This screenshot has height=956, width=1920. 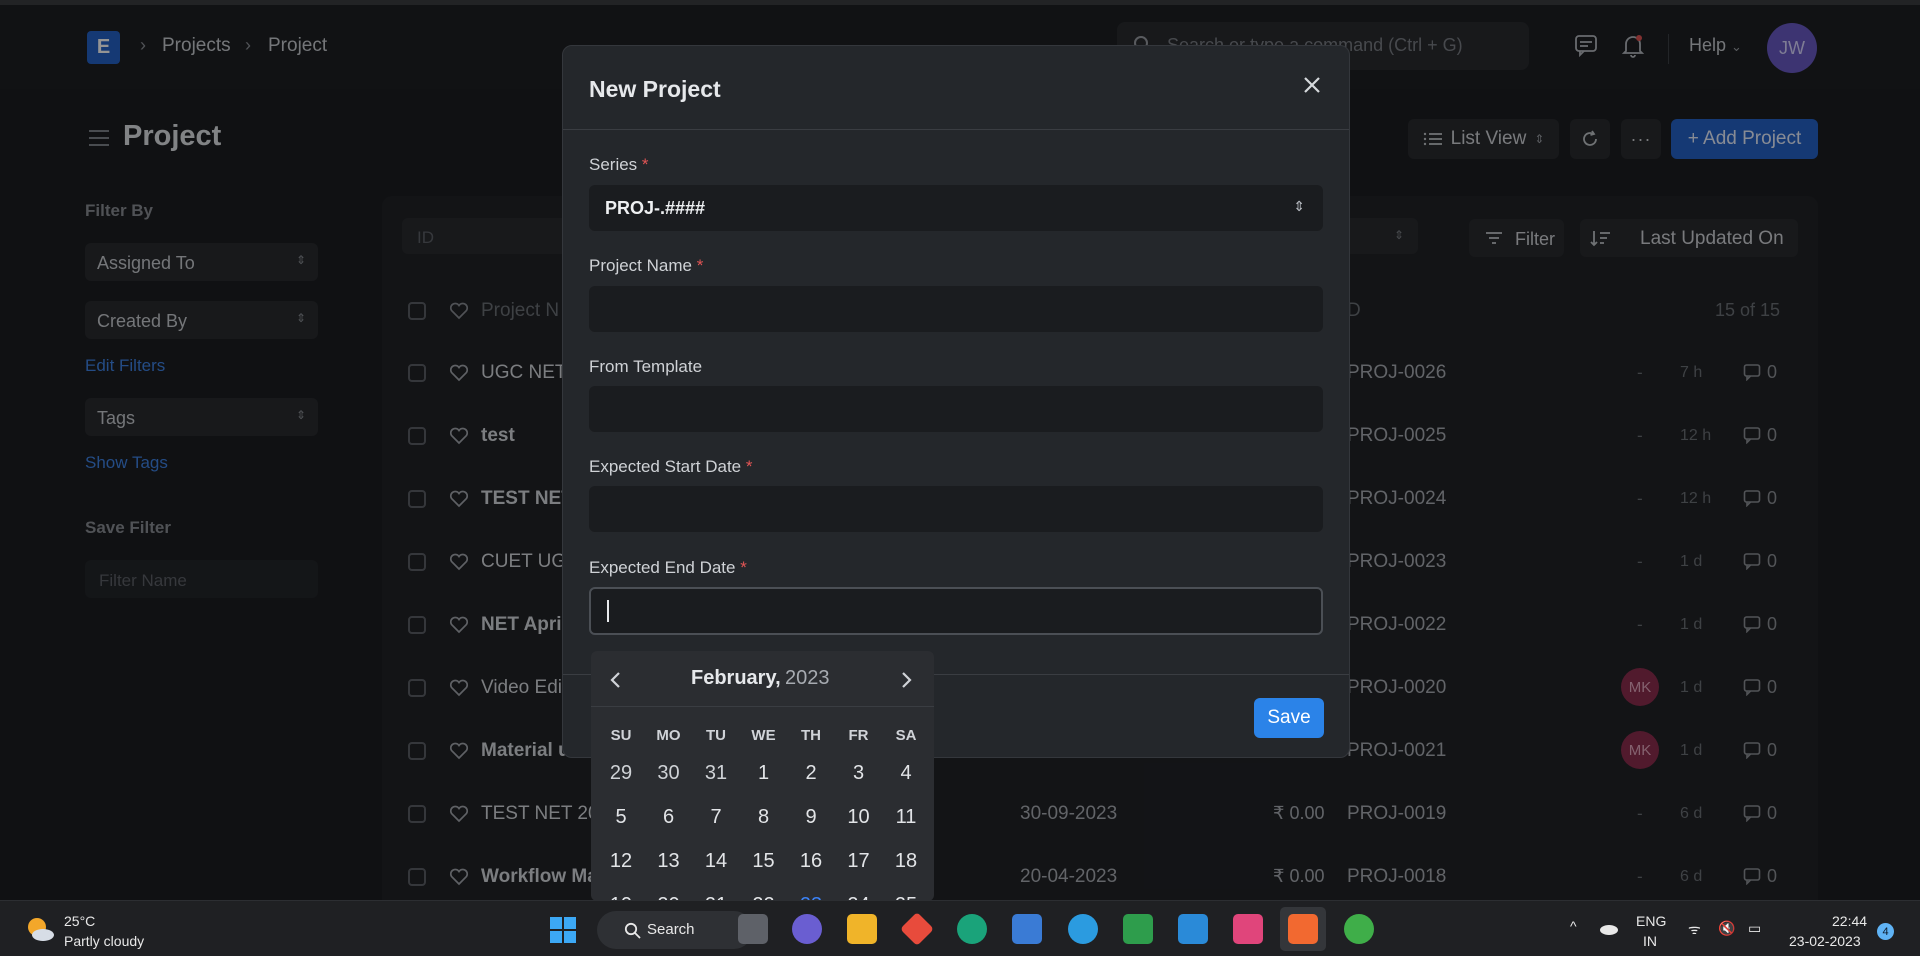 What do you see at coordinates (655, 89) in the screenshot?
I see `dialog-title: New Project` at bounding box center [655, 89].